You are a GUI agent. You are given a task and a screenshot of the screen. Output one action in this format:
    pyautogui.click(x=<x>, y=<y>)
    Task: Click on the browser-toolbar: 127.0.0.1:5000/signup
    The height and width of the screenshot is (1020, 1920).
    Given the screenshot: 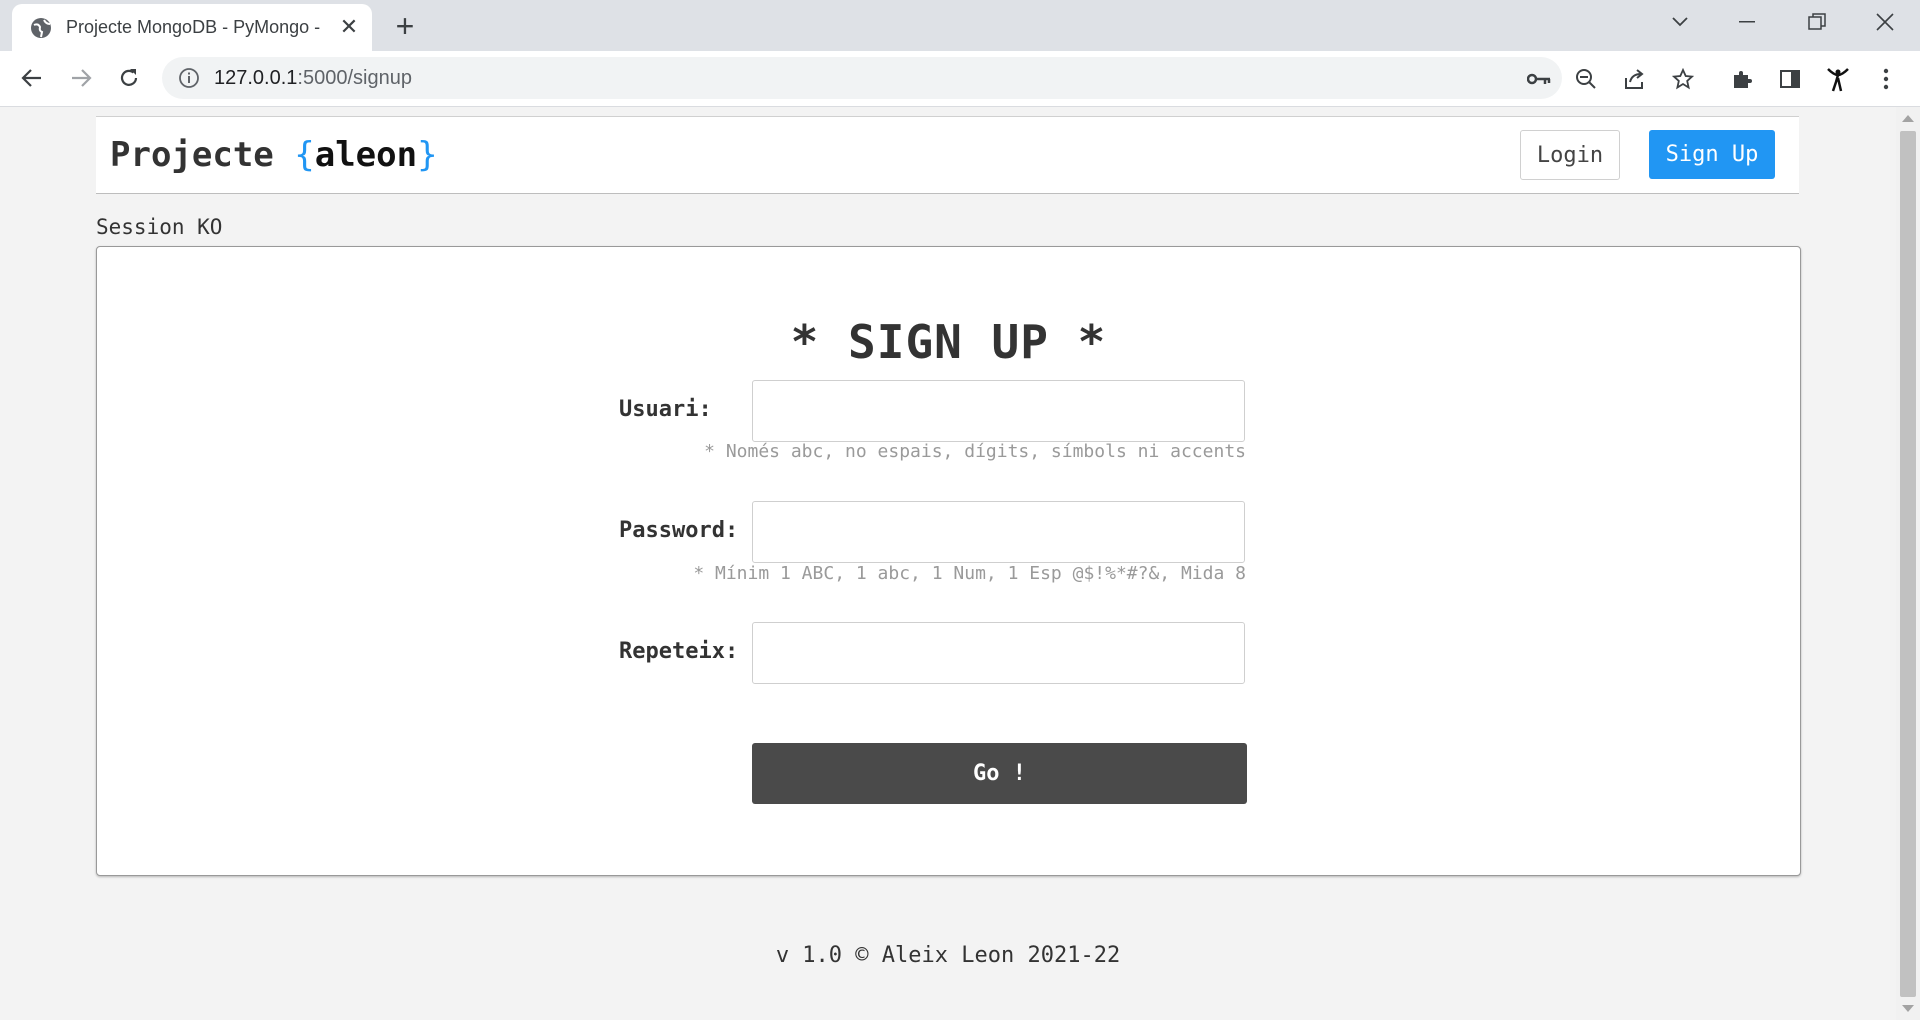 What is the action you would take?
    pyautogui.click(x=960, y=79)
    